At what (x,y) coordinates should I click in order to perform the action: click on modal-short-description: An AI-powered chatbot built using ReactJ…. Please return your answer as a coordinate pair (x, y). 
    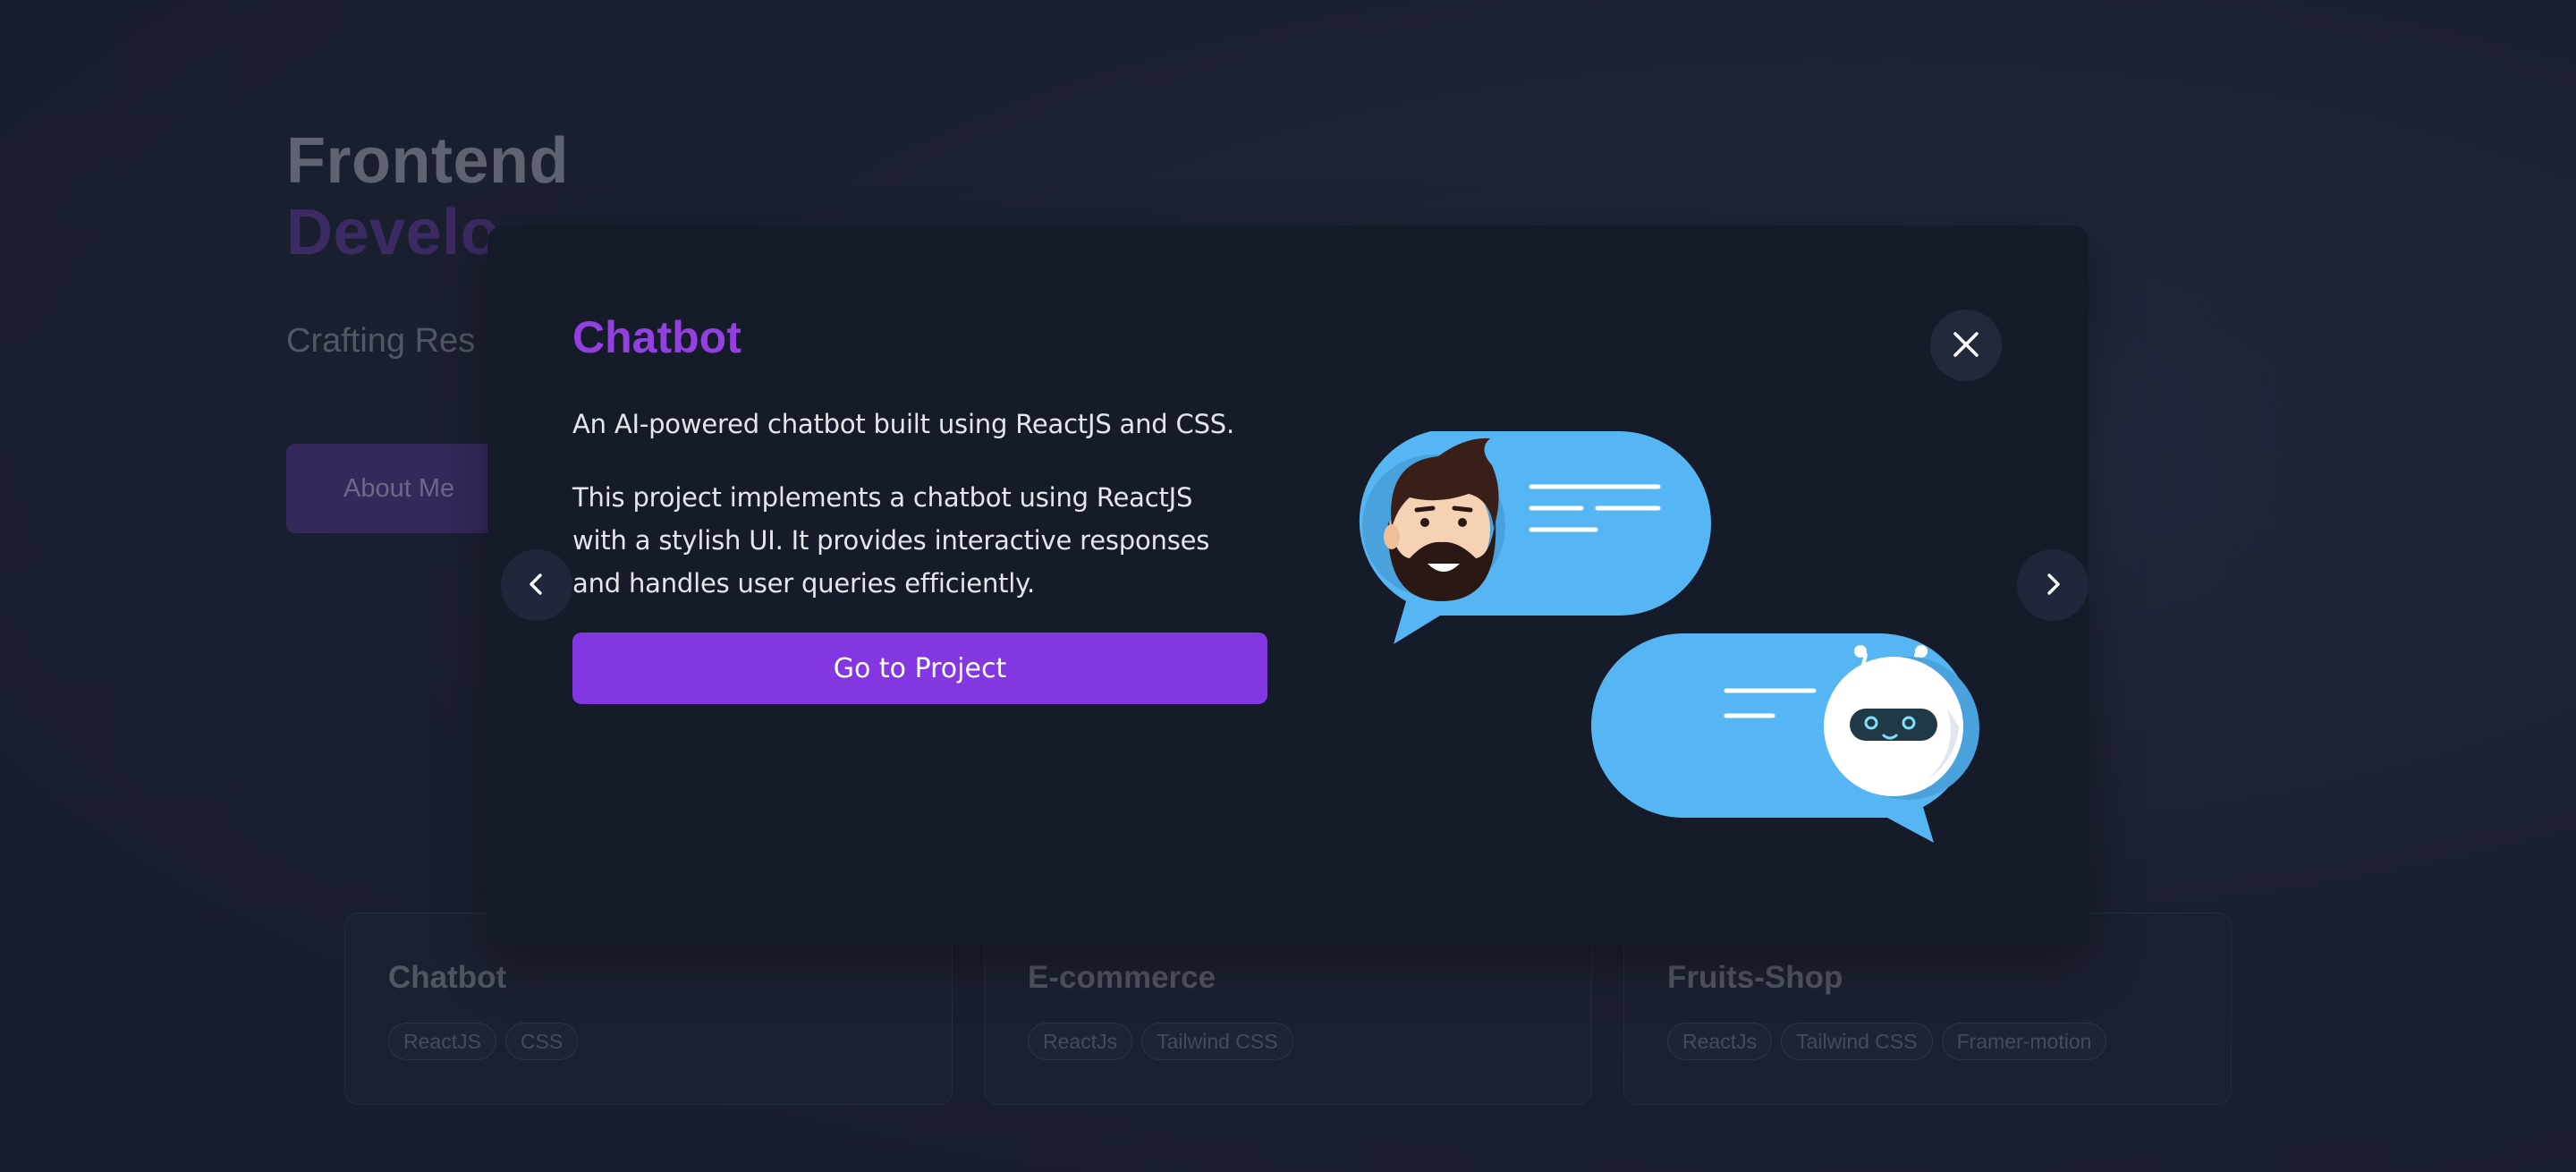
    Looking at the image, I should click on (903, 424).